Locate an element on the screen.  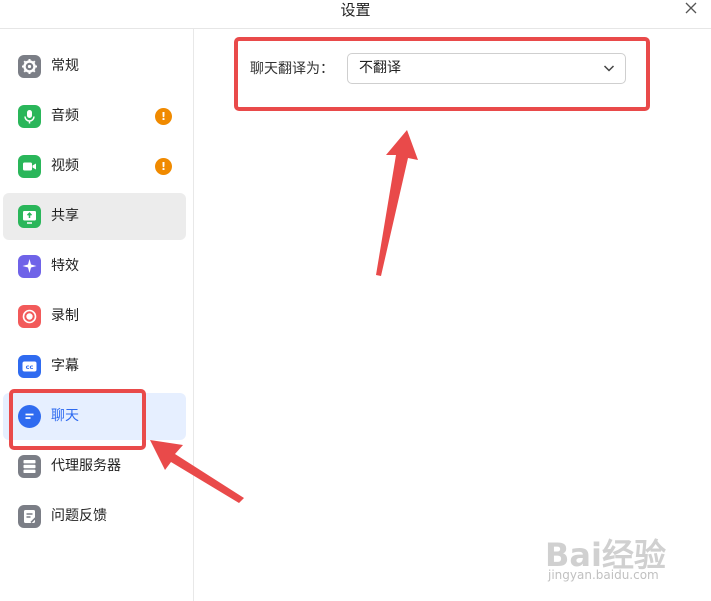
sidebar-item-label: 字幕 is located at coordinates (65, 366).